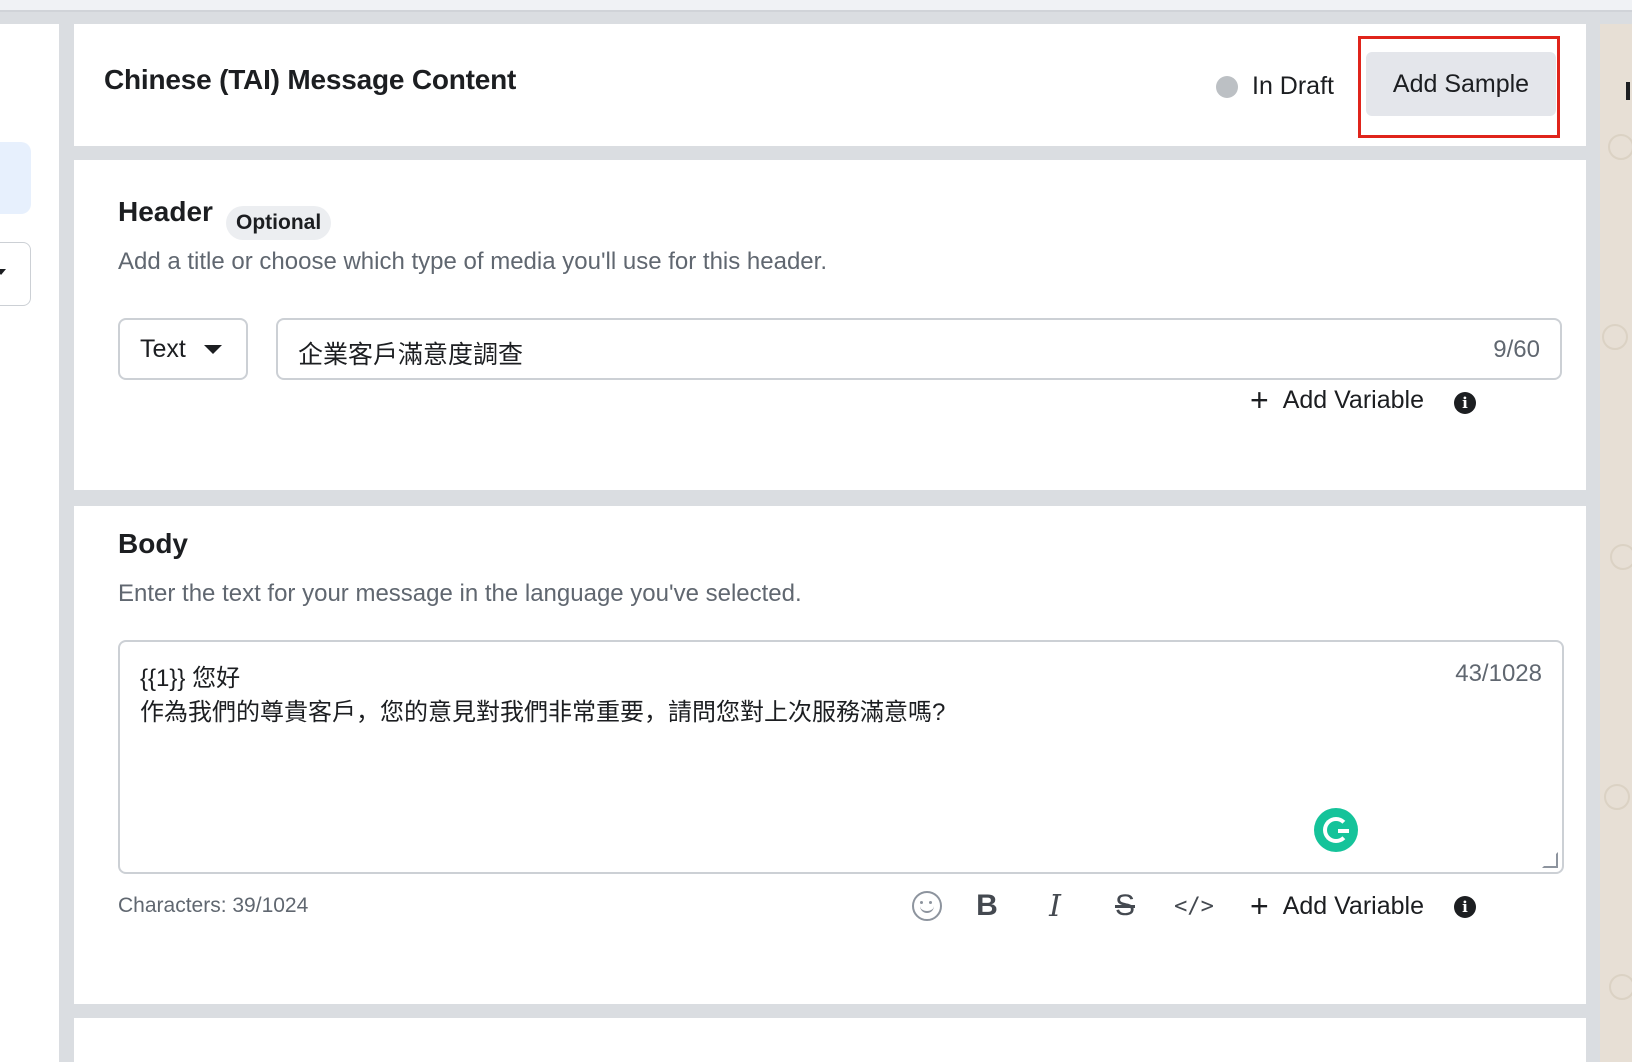 The width and height of the screenshot is (1632, 1062). What do you see at coordinates (1227, 86) in the screenshot?
I see `status-dot-icon` at bounding box center [1227, 86].